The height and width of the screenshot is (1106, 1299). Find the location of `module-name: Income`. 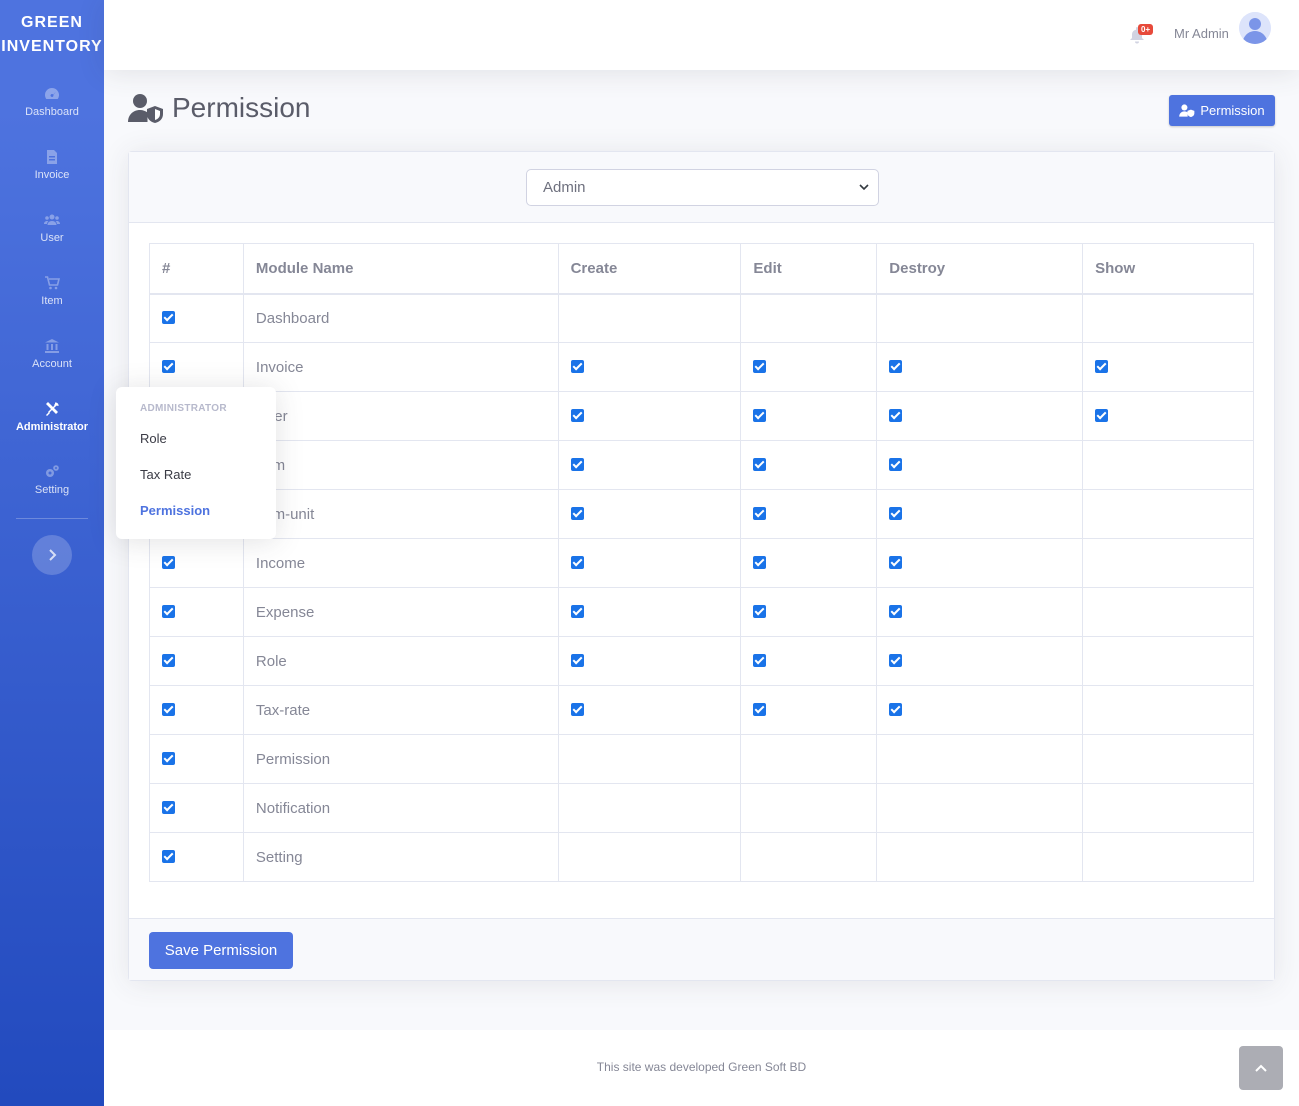

module-name: Income is located at coordinates (400, 563).